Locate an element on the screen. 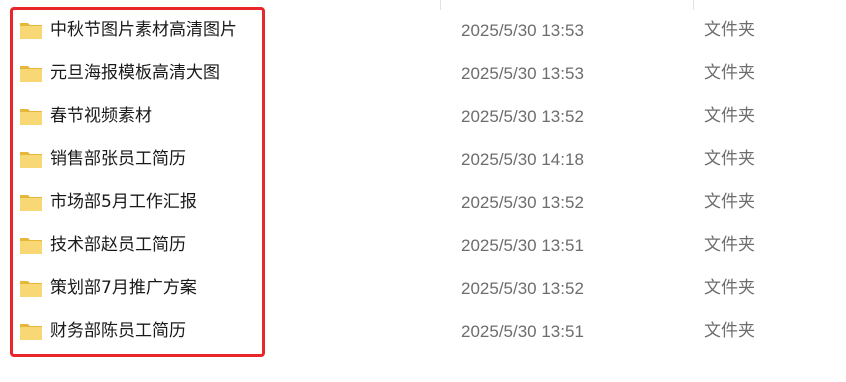 This screenshot has height=382, width=846. file-name: 市场部5月工作汇报 is located at coordinates (123, 202).